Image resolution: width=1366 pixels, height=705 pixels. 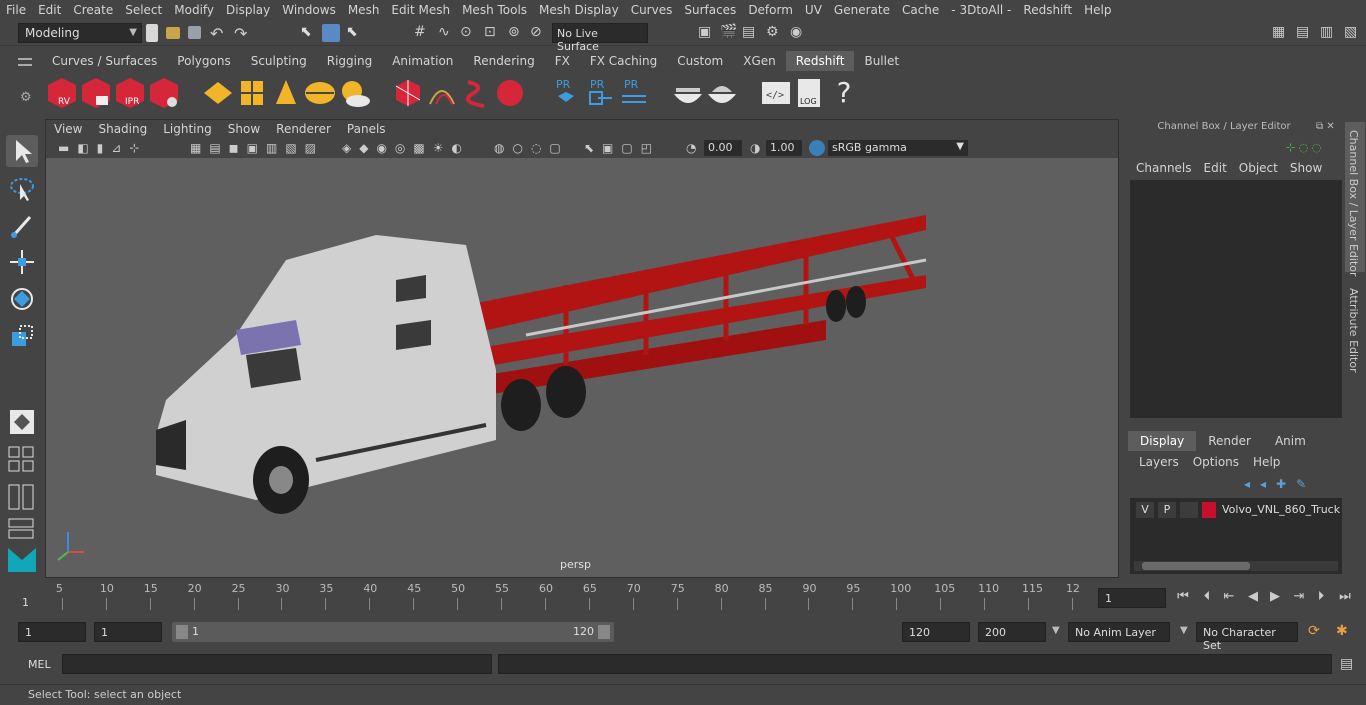 I want to click on cb-menu-edit: Edit, so click(x=1215, y=168).